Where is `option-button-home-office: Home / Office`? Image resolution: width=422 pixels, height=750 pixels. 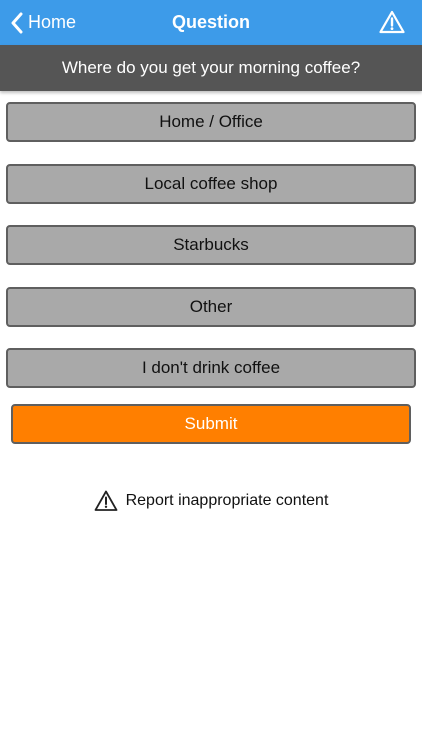
option-button-home-office: Home / Office is located at coordinates (211, 122).